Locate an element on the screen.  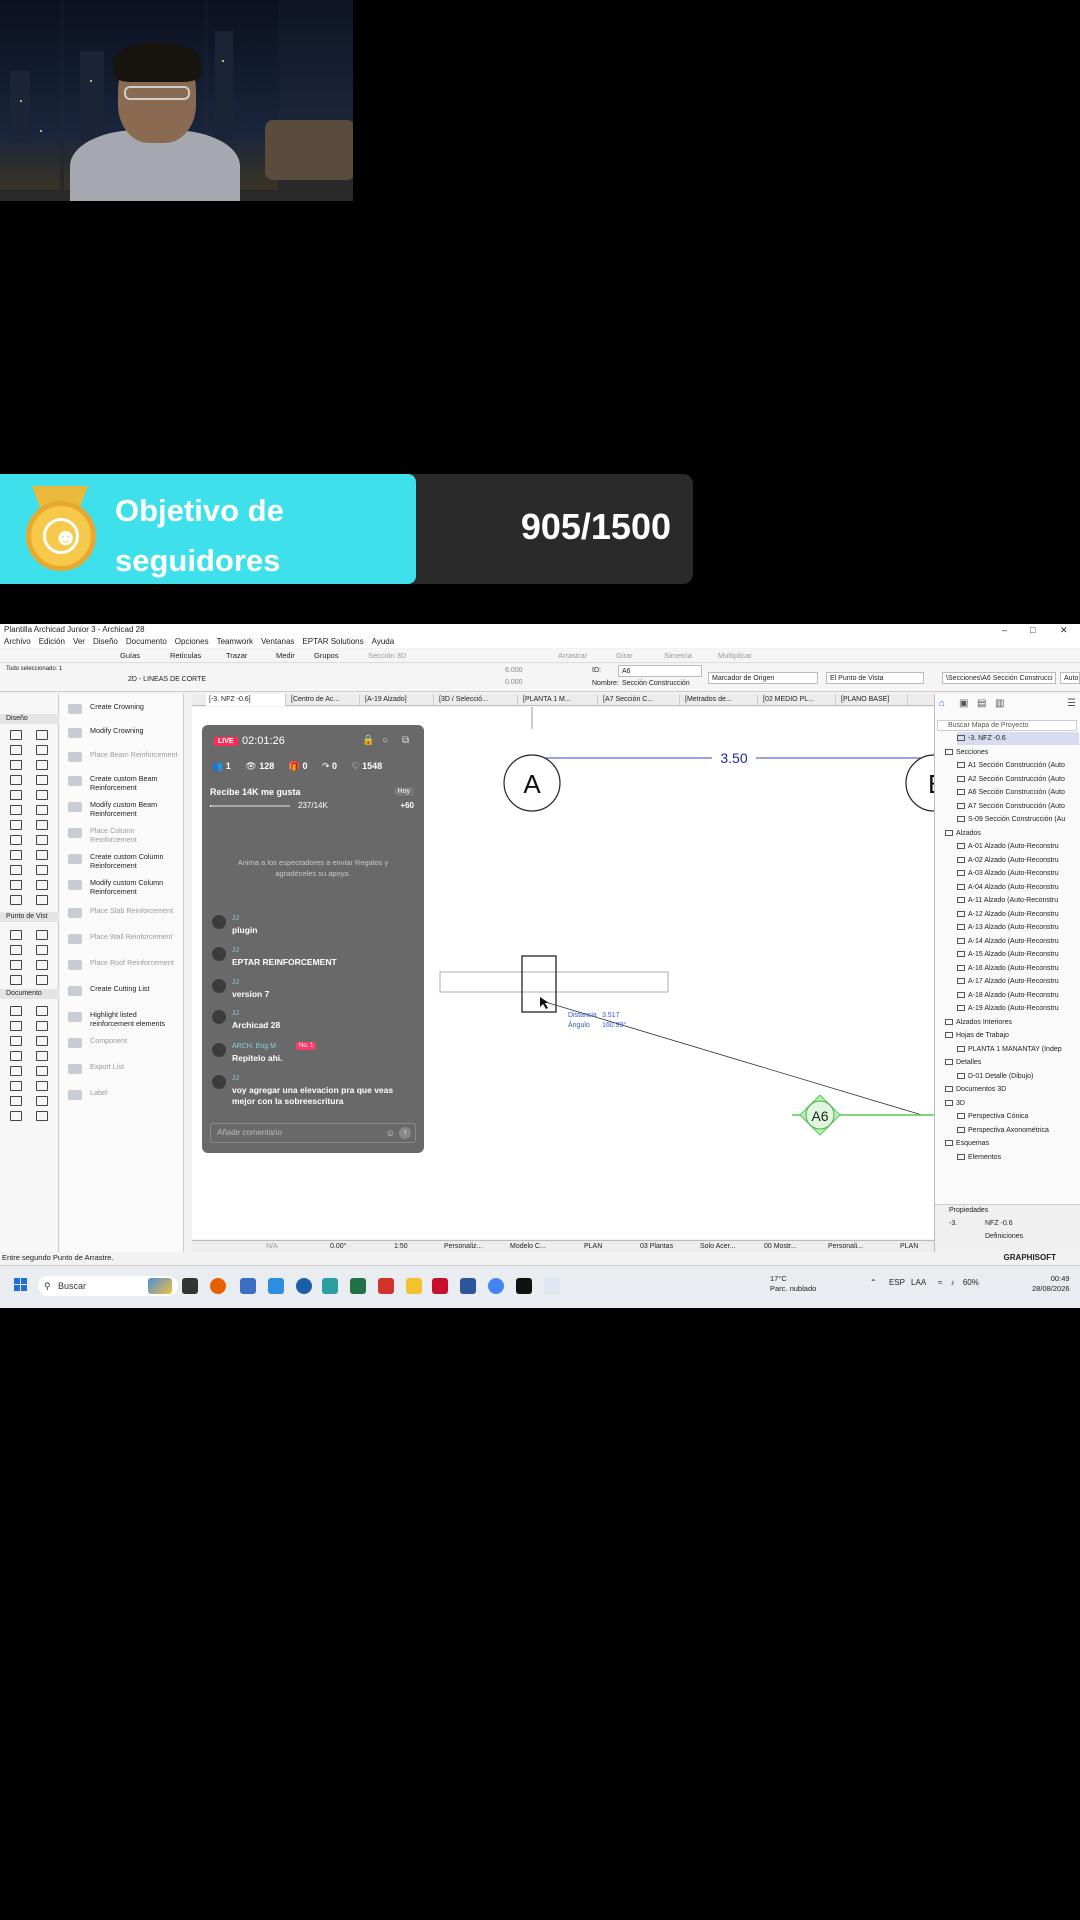
multiply-button: Multiplicar is located at coordinates (735, 656).